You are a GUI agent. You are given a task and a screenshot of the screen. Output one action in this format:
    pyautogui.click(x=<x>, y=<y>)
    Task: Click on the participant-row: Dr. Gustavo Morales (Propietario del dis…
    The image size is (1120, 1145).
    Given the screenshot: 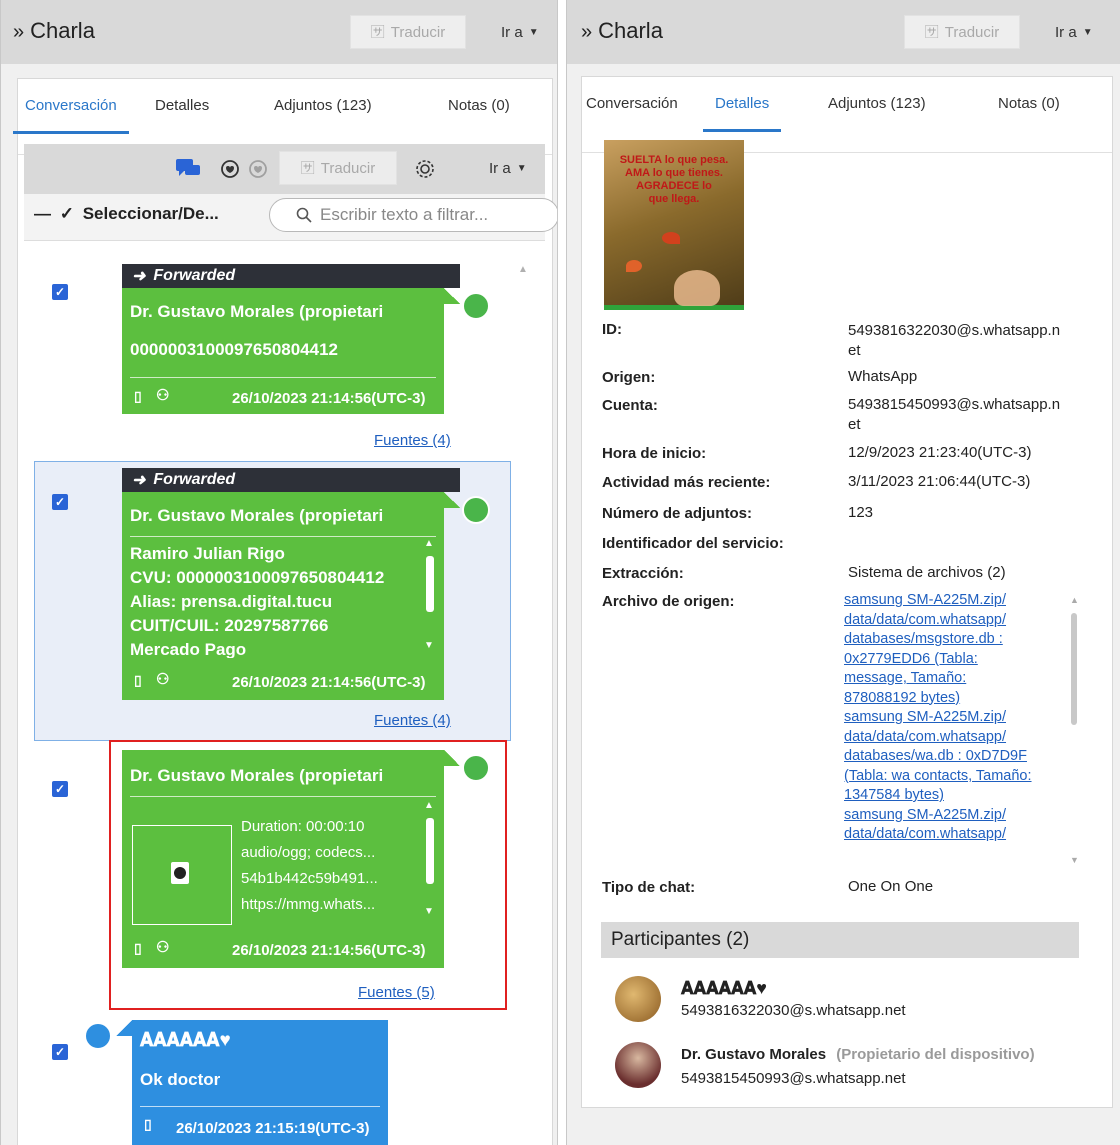 What is the action you would take?
    pyautogui.click(x=850, y=1067)
    